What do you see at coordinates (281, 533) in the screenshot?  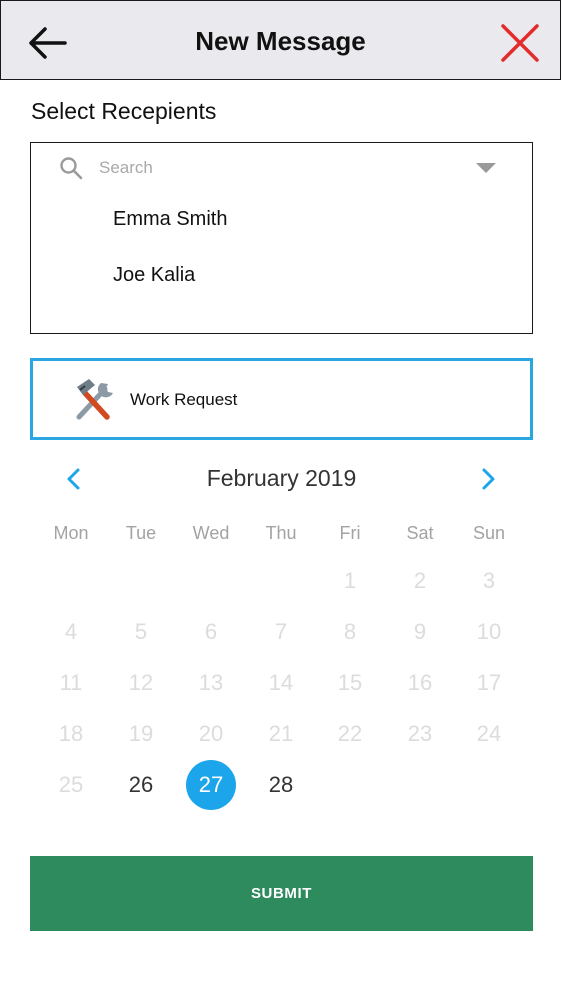 I see `weekday-header: Thu` at bounding box center [281, 533].